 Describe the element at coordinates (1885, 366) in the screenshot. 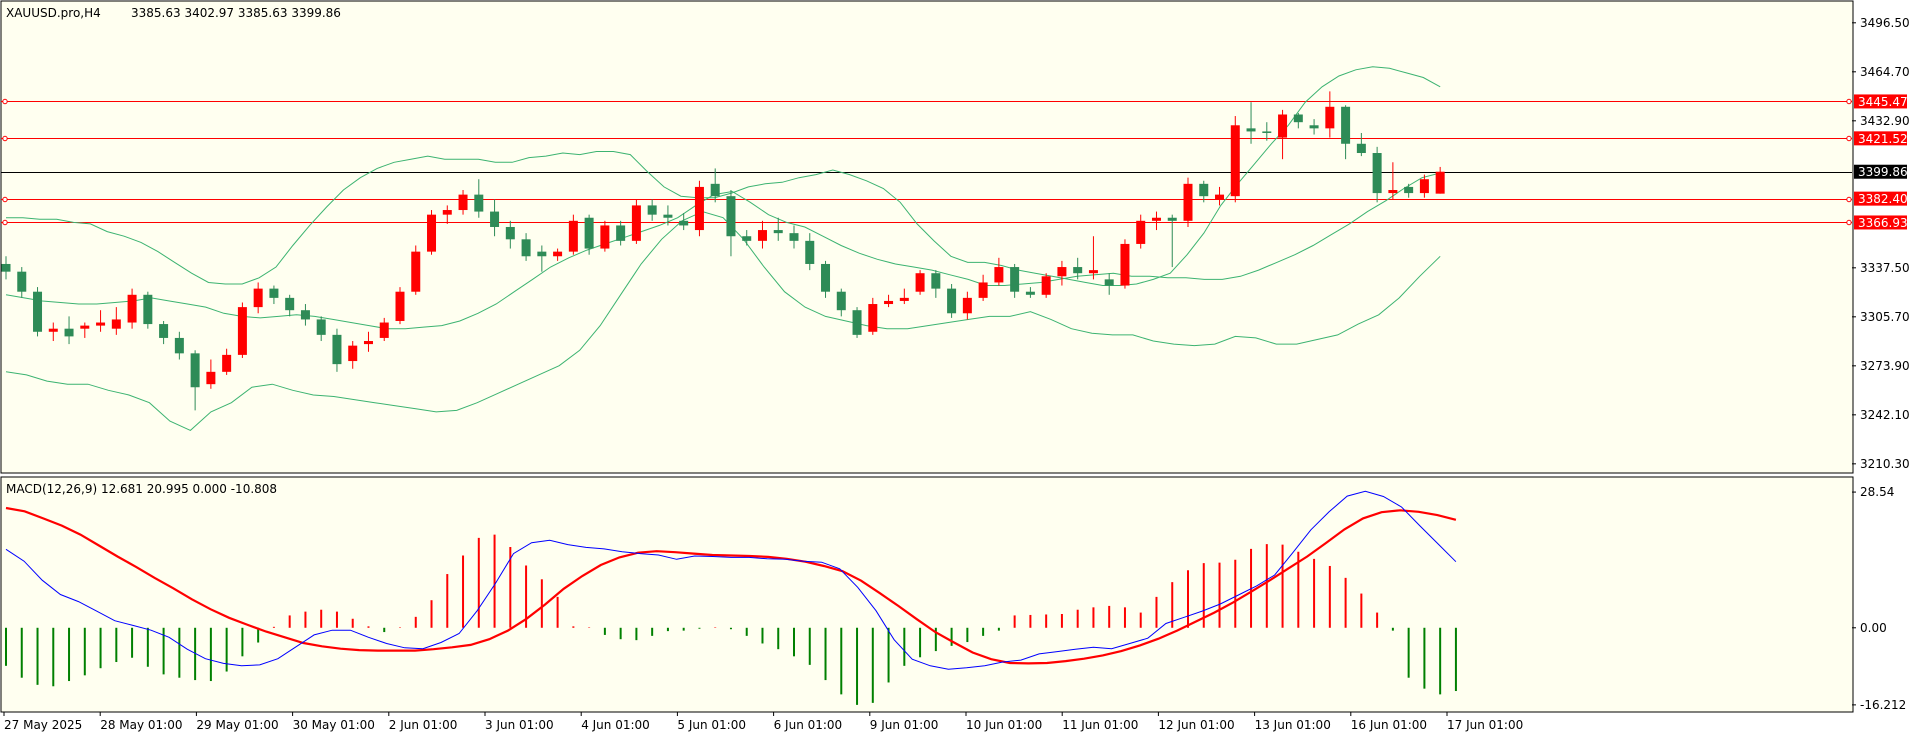

I see `price-tick-label: 3273.90` at that location.